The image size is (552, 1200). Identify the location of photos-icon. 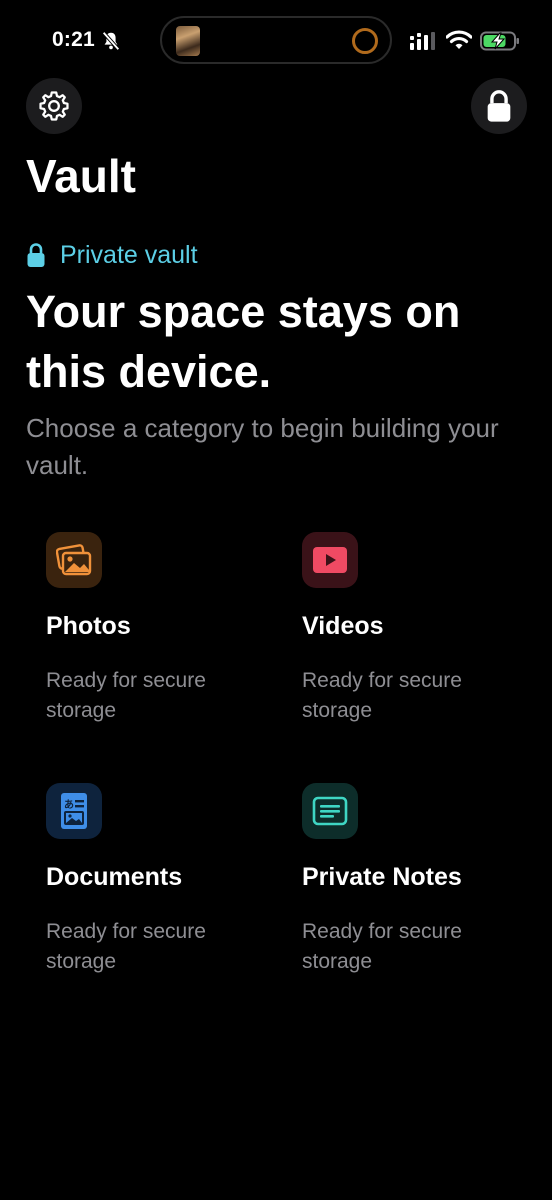
(74, 560).